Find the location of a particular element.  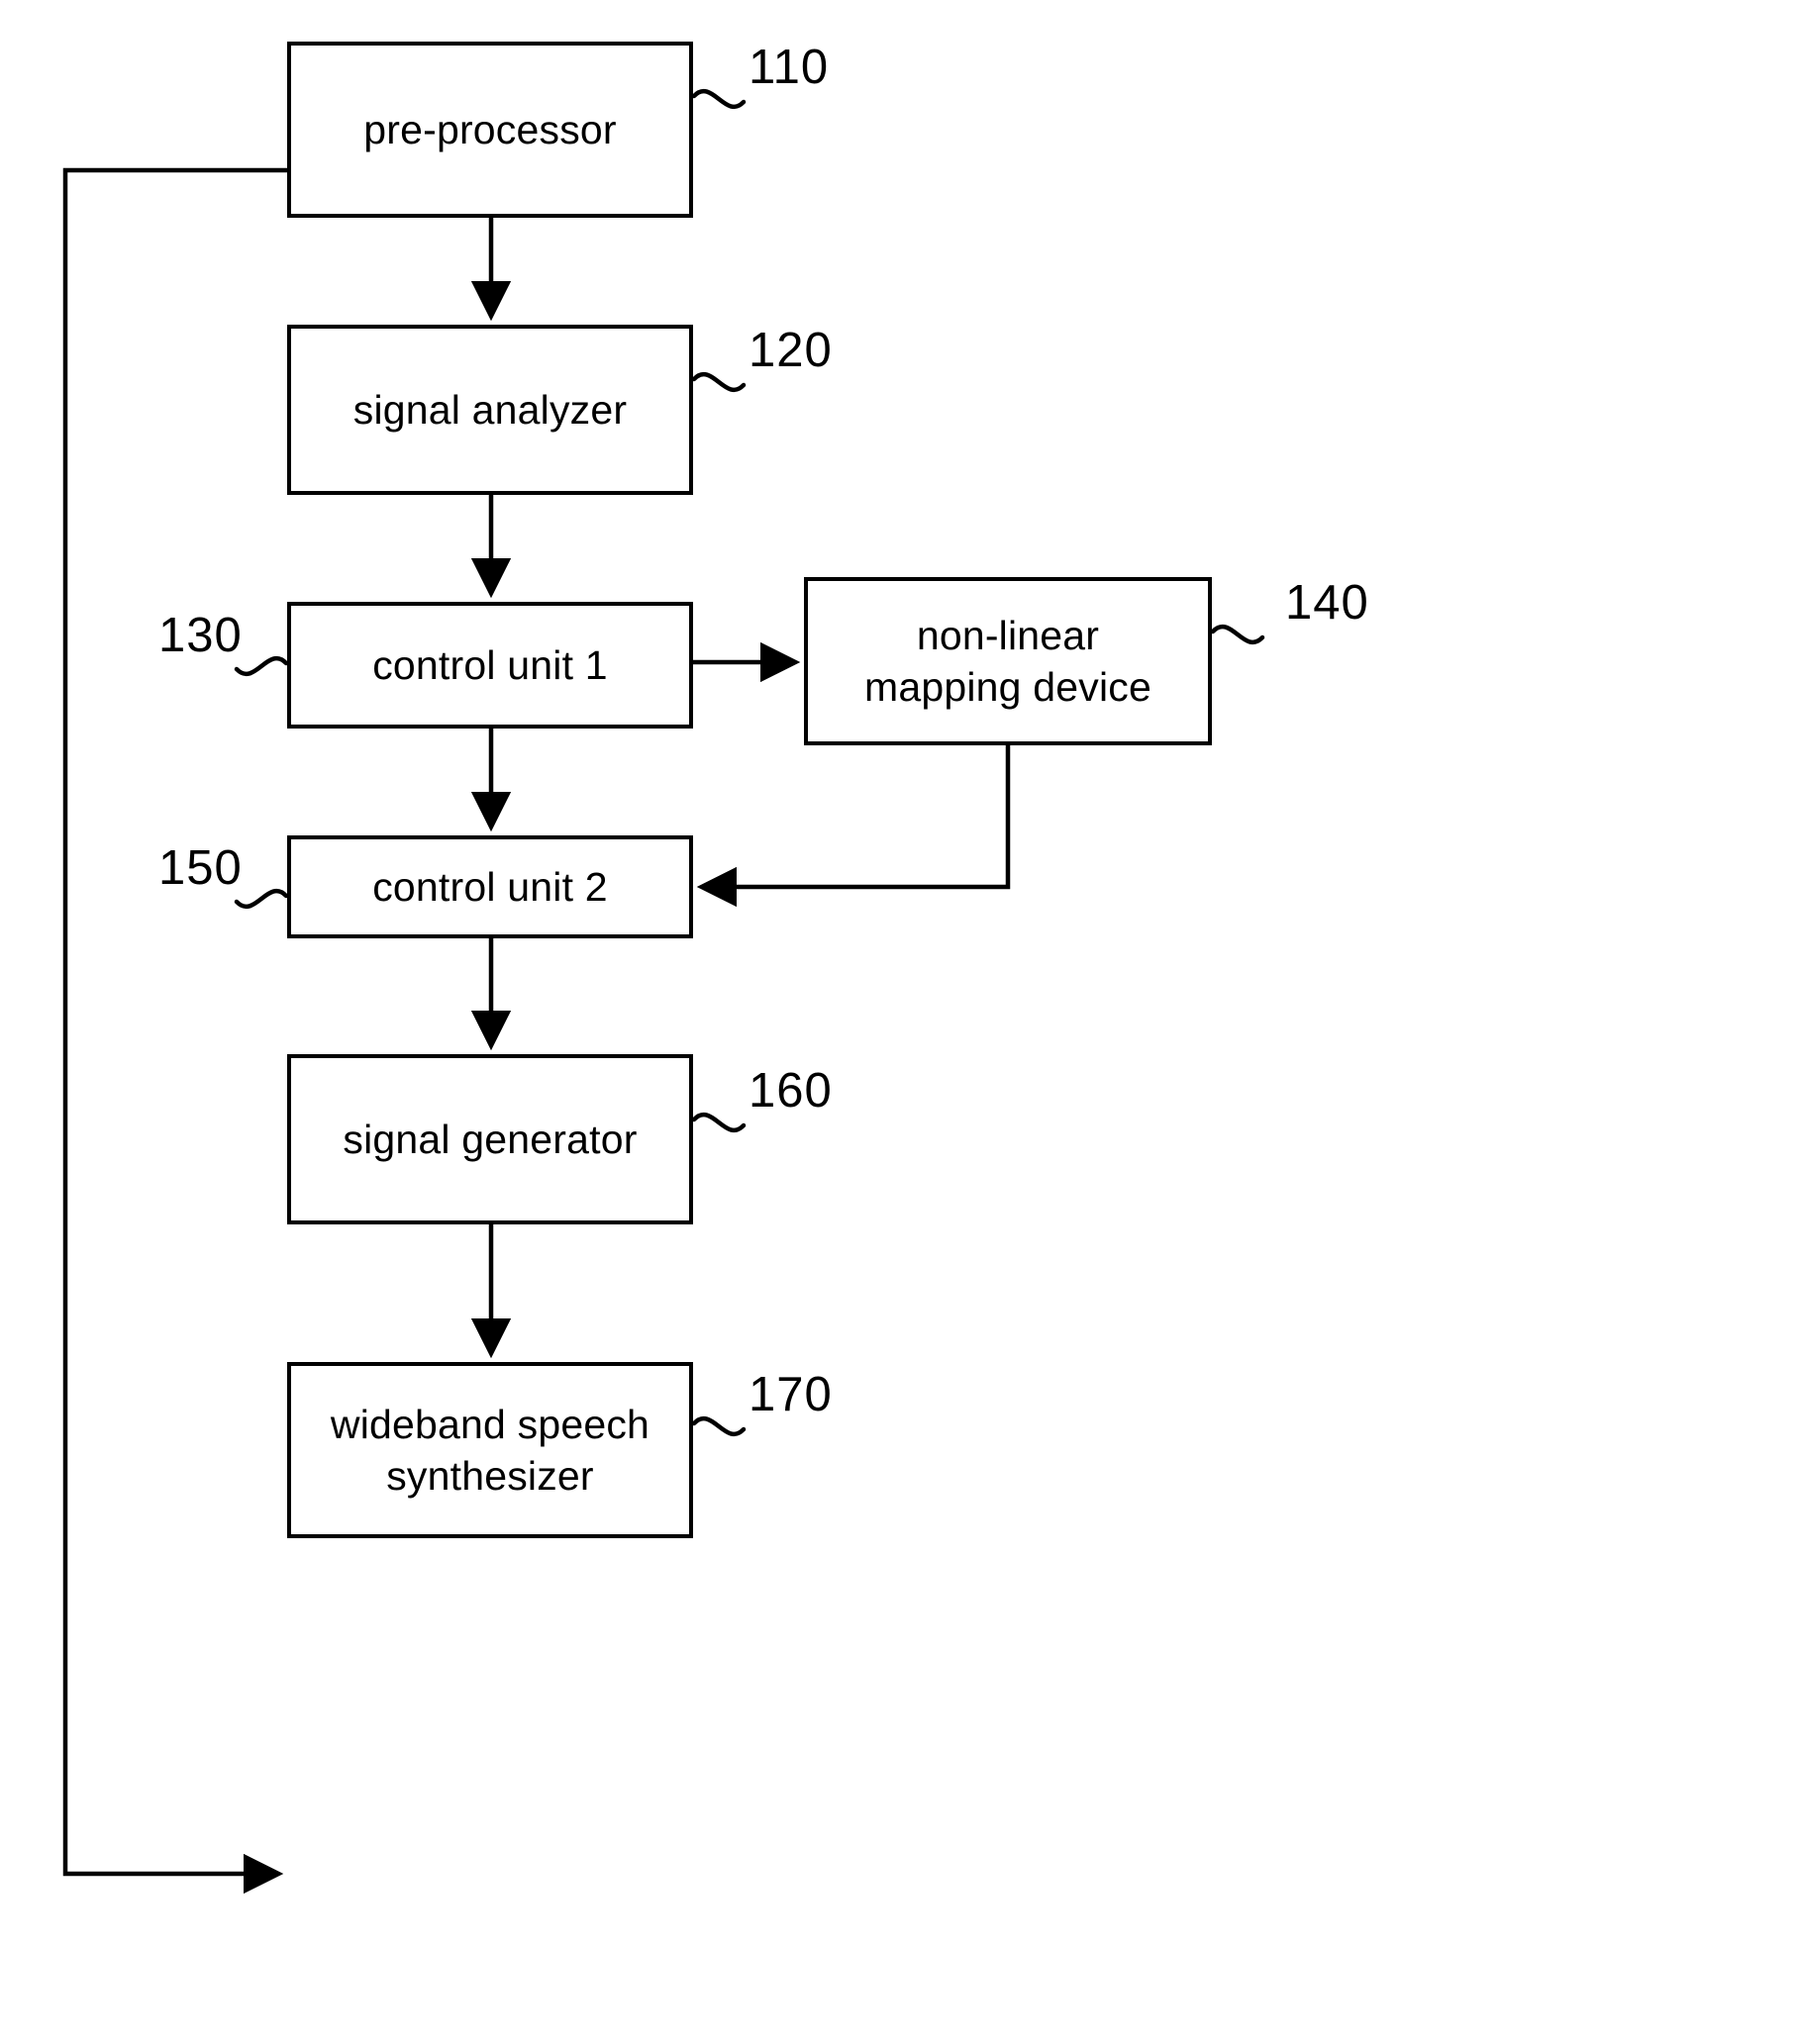

reference-numeral-170: 170 is located at coordinates (791, 1394).